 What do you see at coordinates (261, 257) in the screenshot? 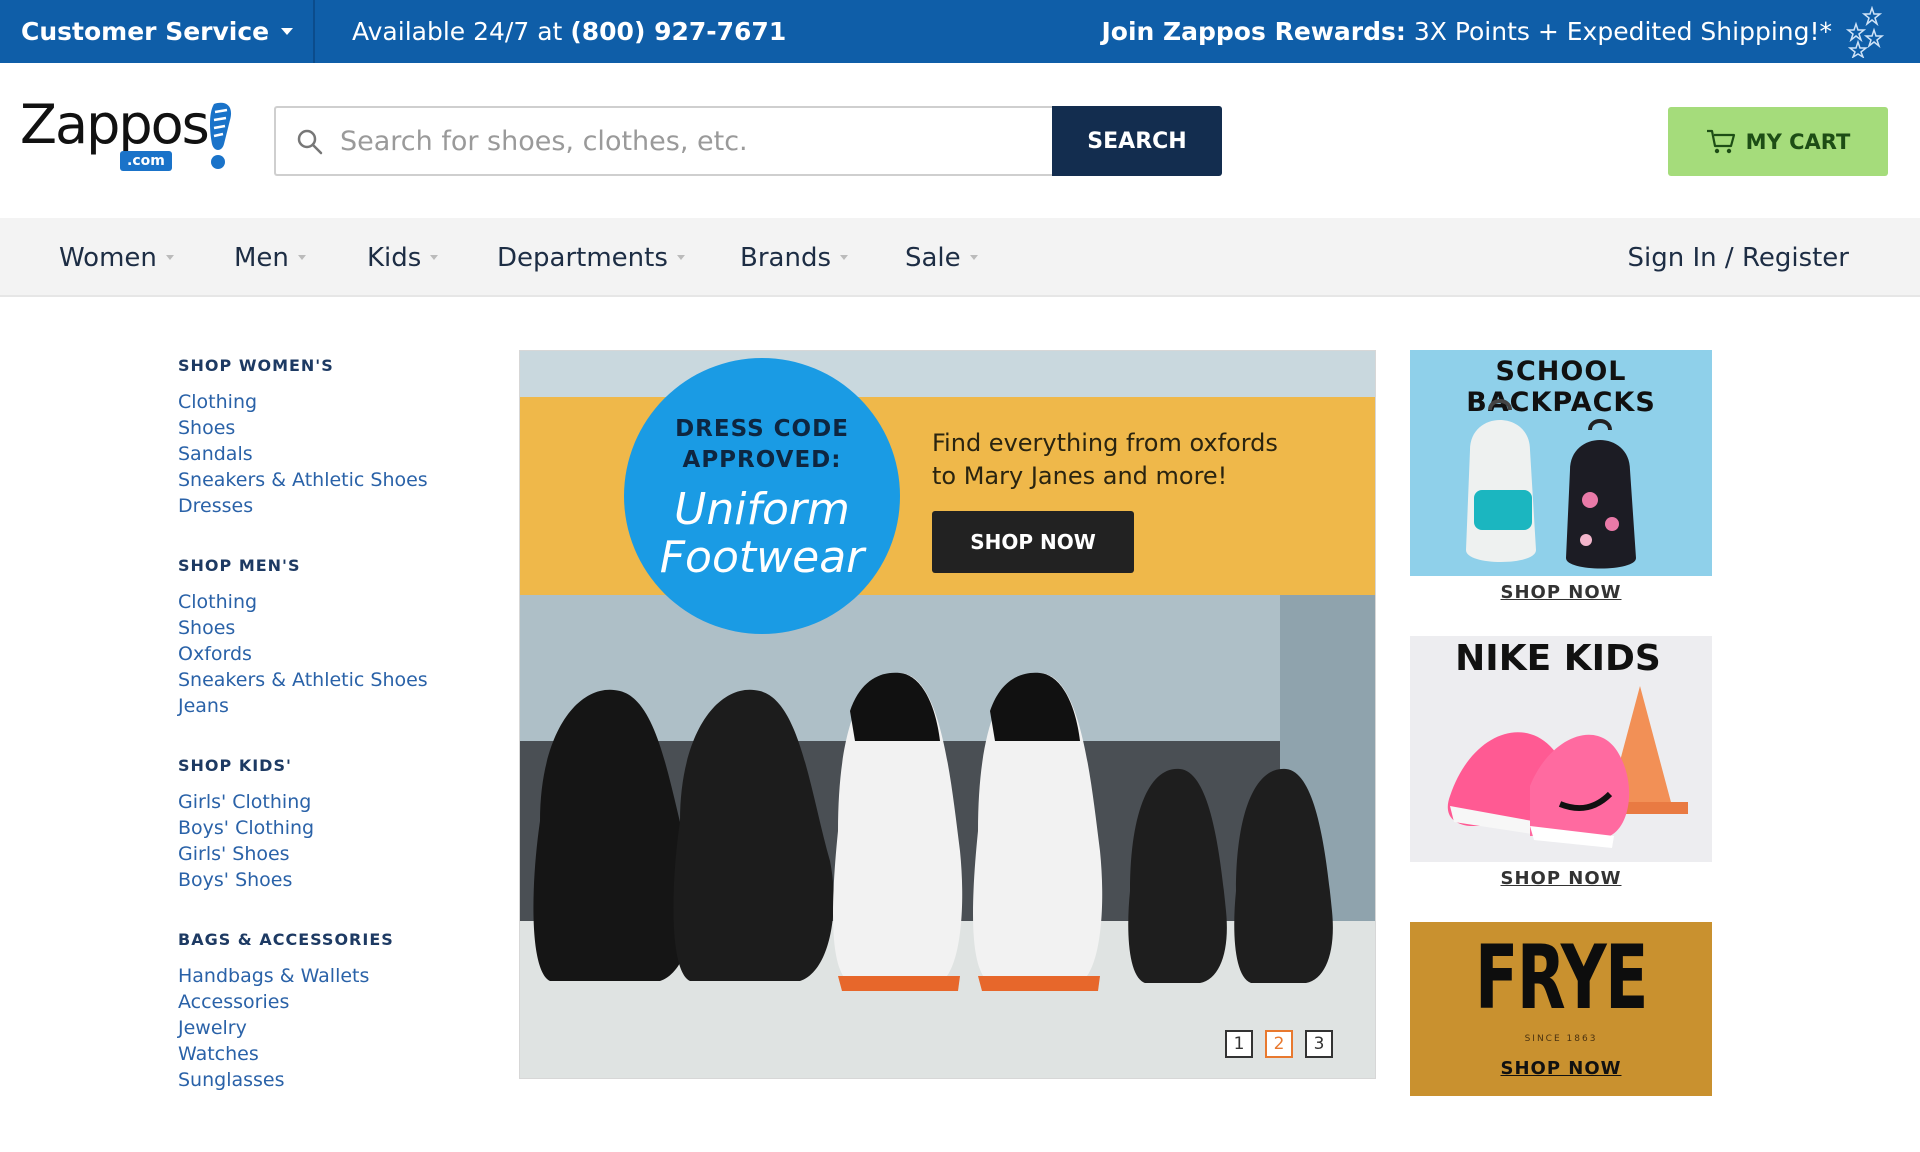
I see `nav-men-label: Men` at bounding box center [261, 257].